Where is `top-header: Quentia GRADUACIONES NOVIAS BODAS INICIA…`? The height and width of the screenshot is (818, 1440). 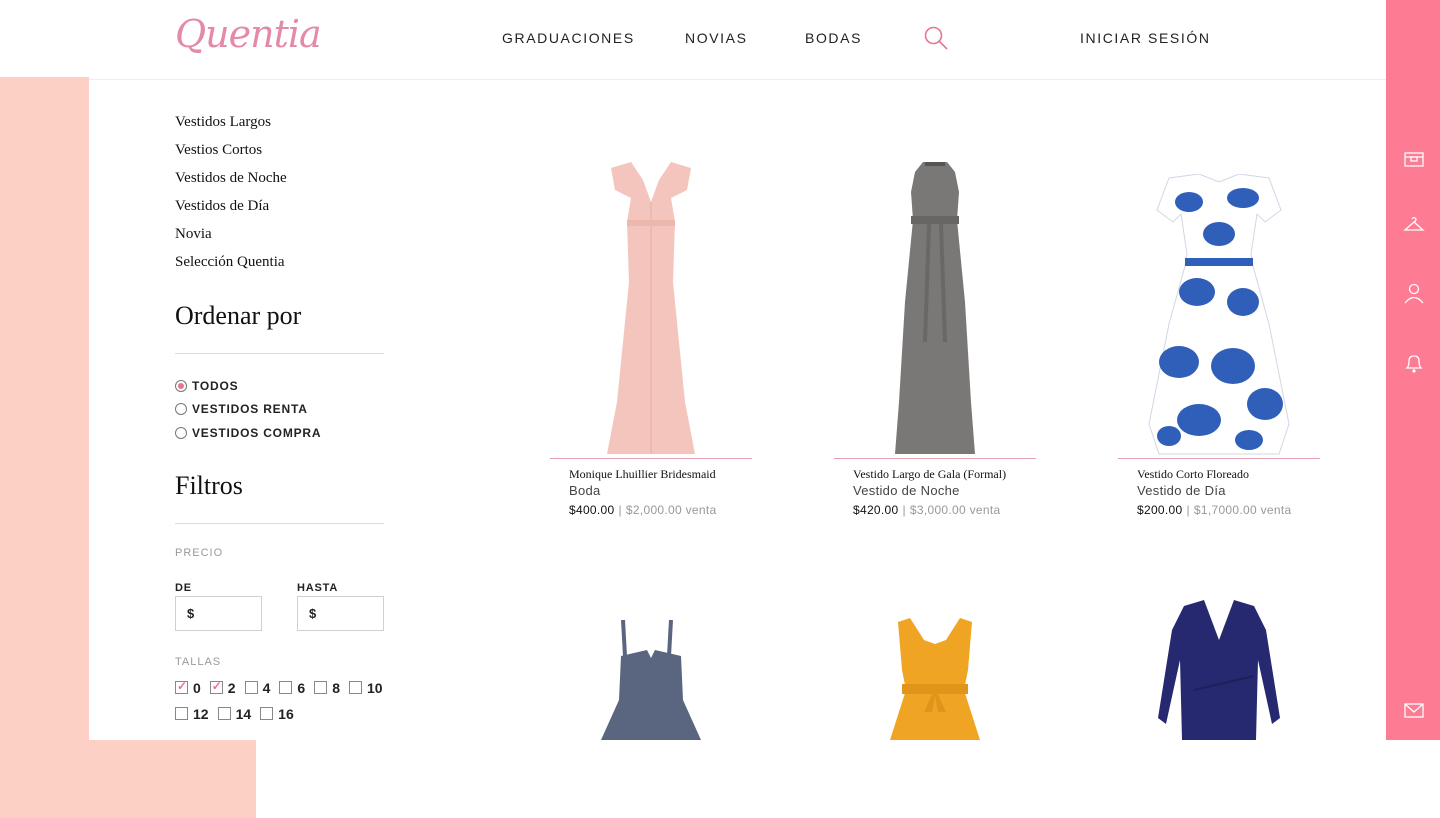 top-header: Quentia GRADUACIONES NOVIAS BODAS INICIA… is located at coordinates (737, 40).